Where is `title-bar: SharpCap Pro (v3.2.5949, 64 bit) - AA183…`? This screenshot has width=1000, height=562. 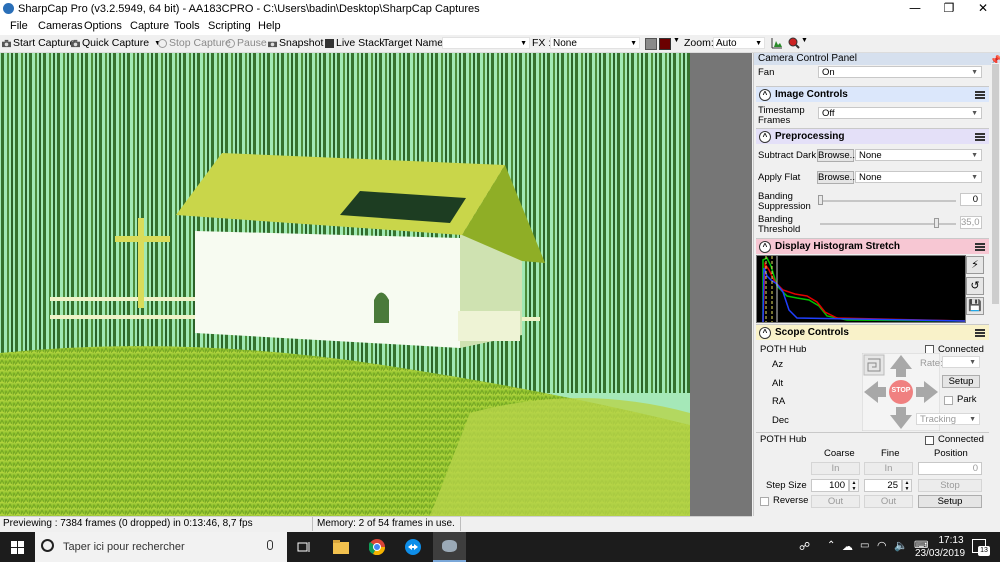
title-bar: SharpCap Pro (v3.2.5949, 64 bit) - AA183… is located at coordinates (500, 9).